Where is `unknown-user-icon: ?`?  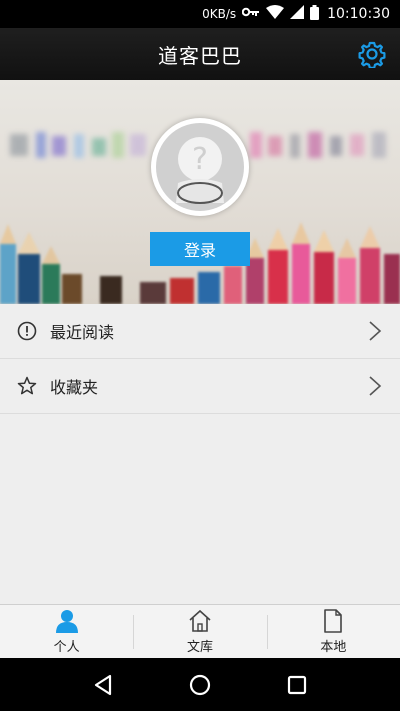
unknown-user-icon: ? is located at coordinates (200, 167).